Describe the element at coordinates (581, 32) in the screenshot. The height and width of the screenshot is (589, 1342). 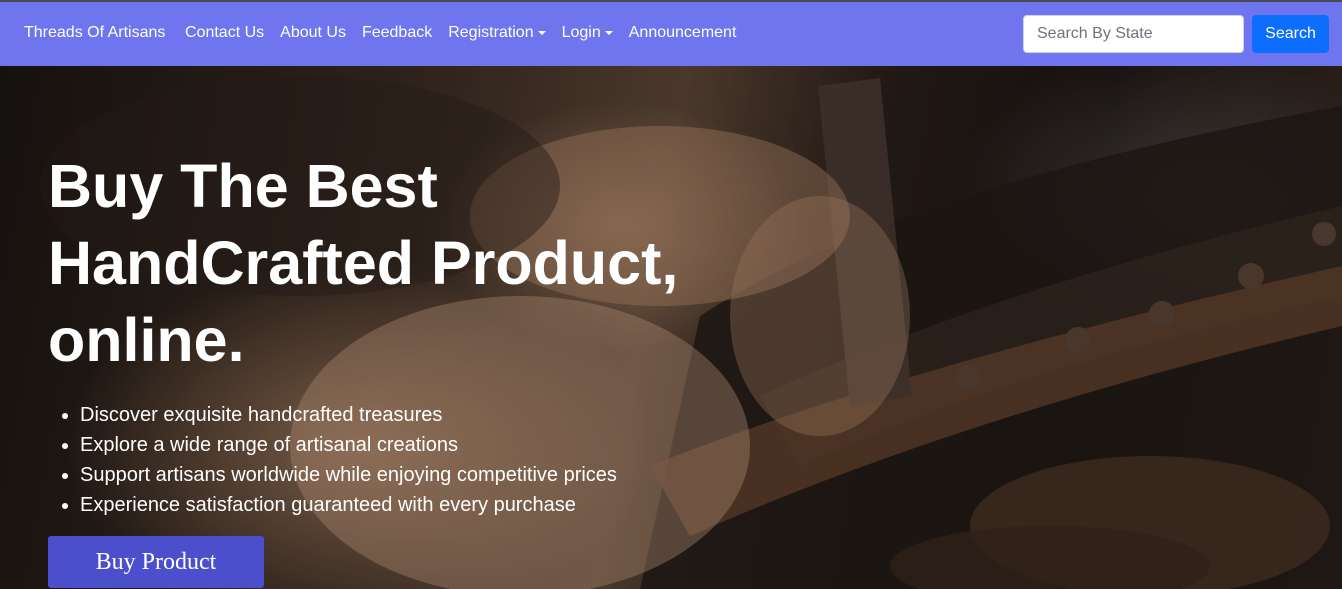
I see `nav-link-label: Login` at that location.